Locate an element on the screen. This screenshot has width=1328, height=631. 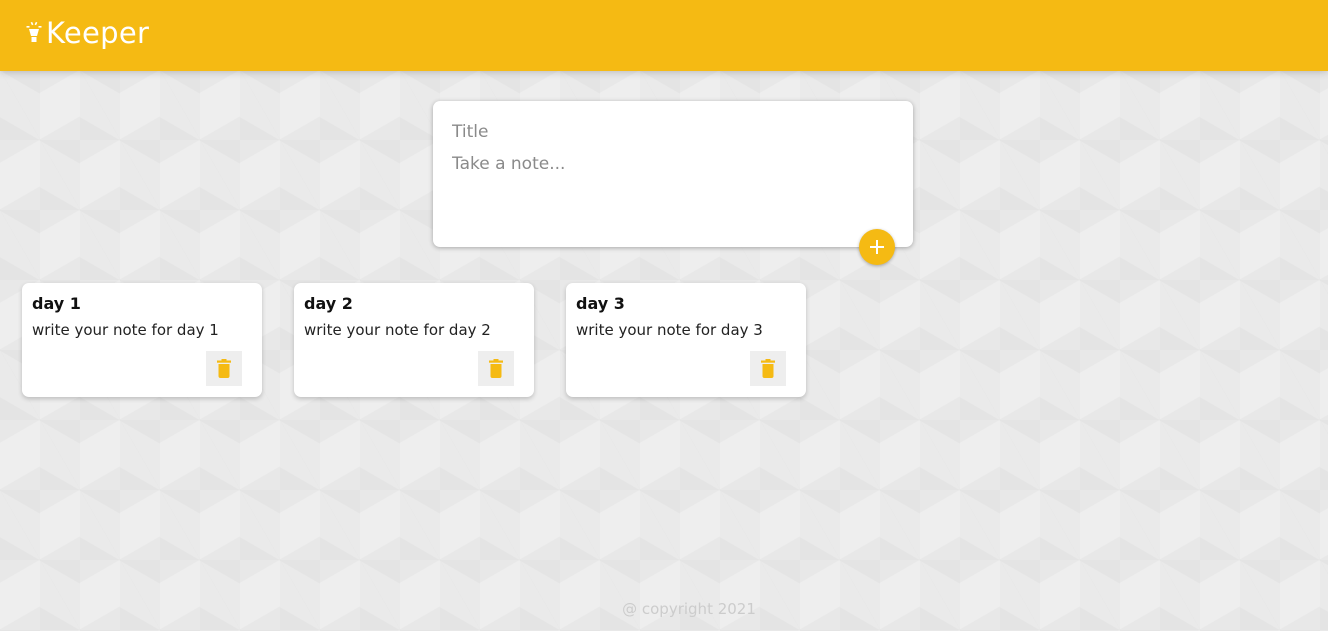
create-note-form is located at coordinates (673, 174).